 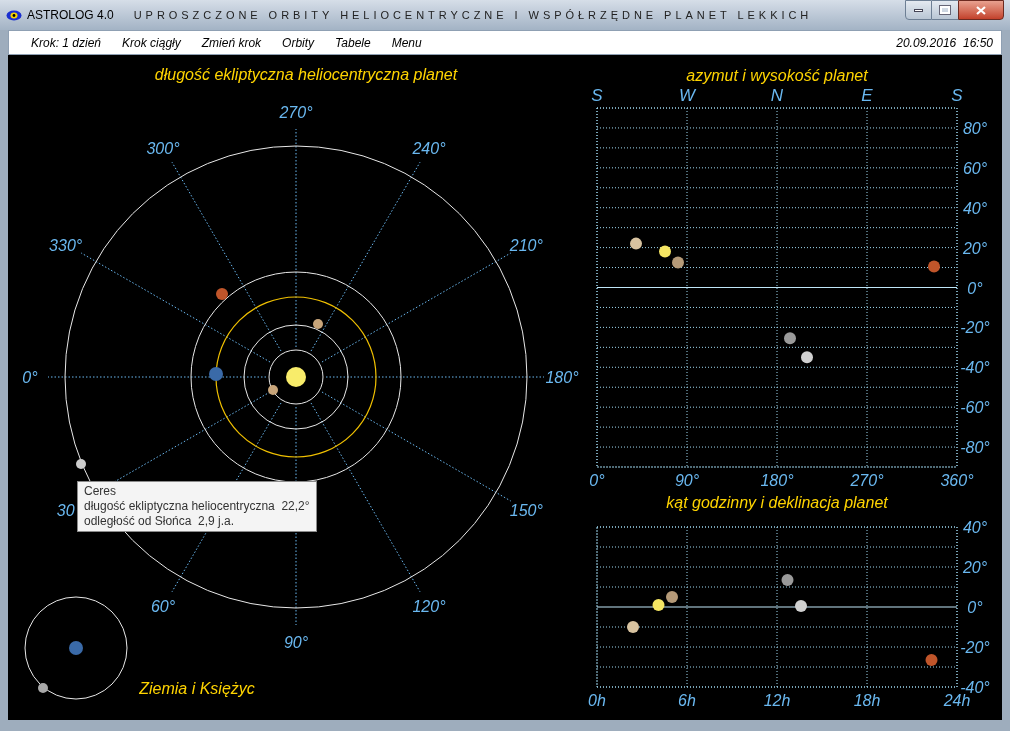 I want to click on angle-label: 30, so click(x=65, y=510).